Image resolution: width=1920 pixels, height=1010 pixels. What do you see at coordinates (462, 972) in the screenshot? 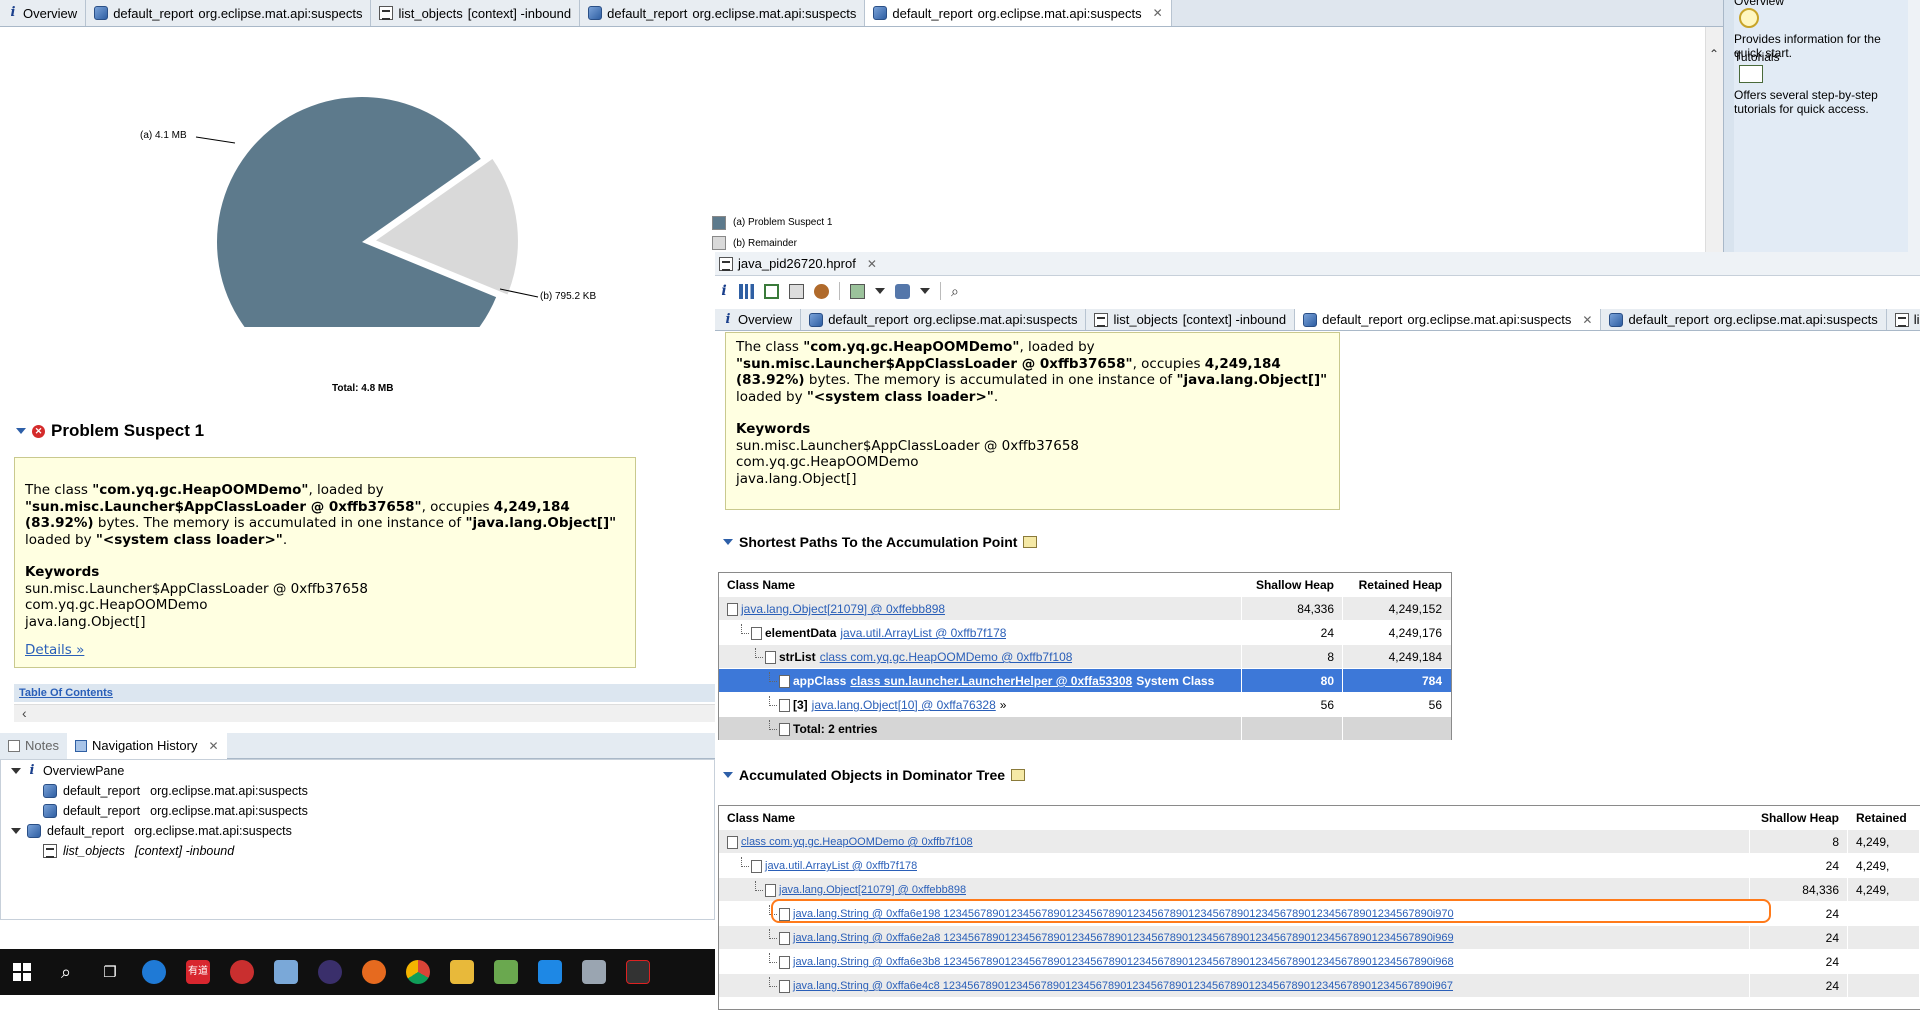
I see `folder-icon` at bounding box center [462, 972].